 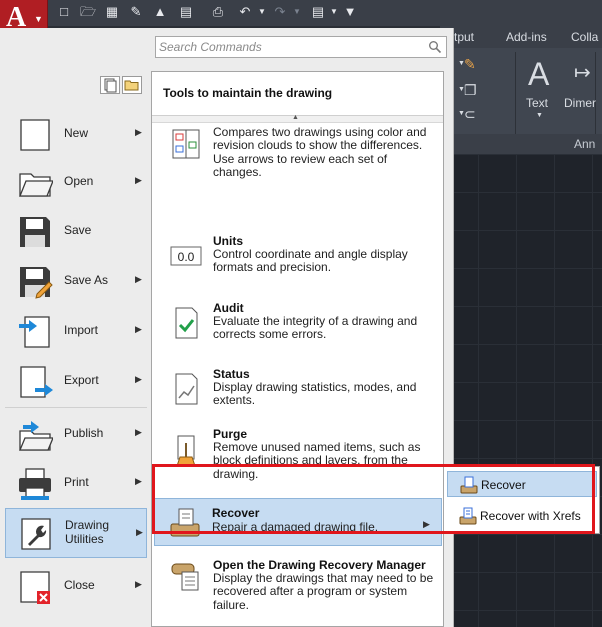 What do you see at coordinates (470, 64) in the screenshot?
I see `pencil-icon: ✎` at bounding box center [470, 64].